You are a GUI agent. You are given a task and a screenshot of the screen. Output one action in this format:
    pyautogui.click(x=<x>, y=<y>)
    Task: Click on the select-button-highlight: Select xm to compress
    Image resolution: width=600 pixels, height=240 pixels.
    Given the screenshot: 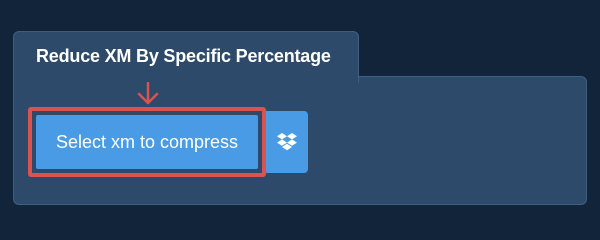 What is the action you would take?
    pyautogui.click(x=147, y=142)
    